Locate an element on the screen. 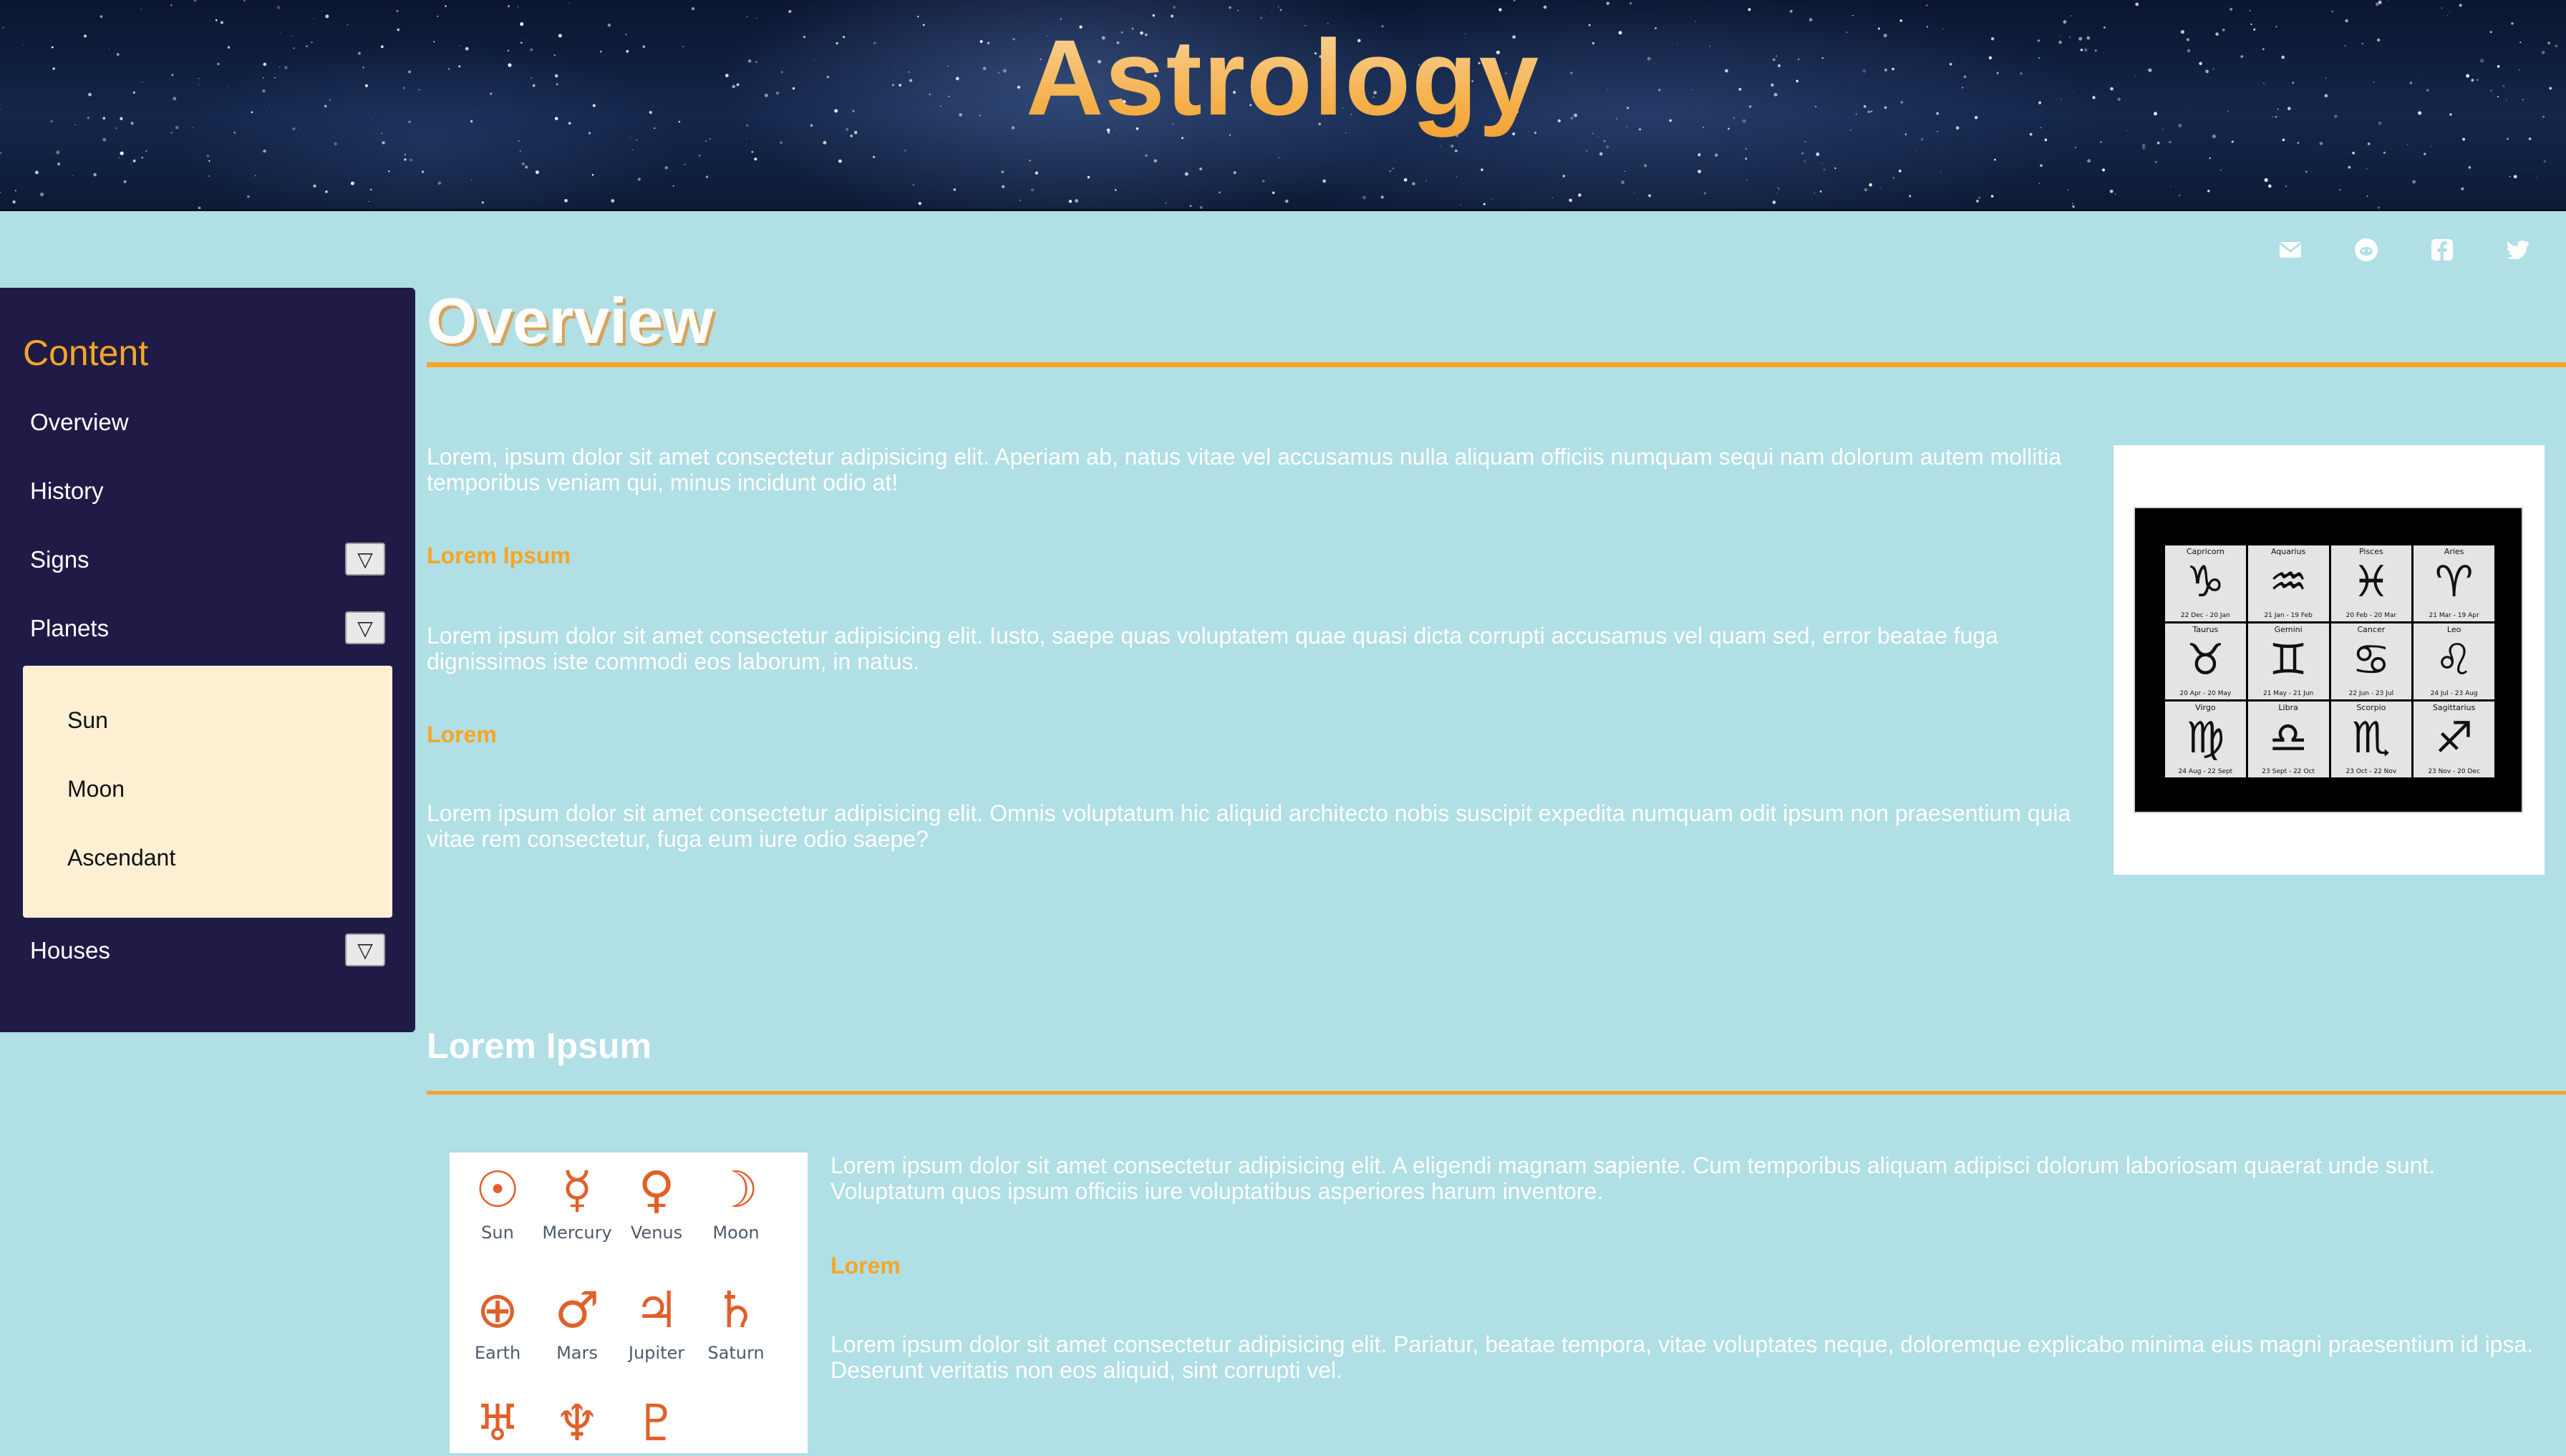  zodiac-symbol-icon: ♓ is located at coordinates (2371, 582).